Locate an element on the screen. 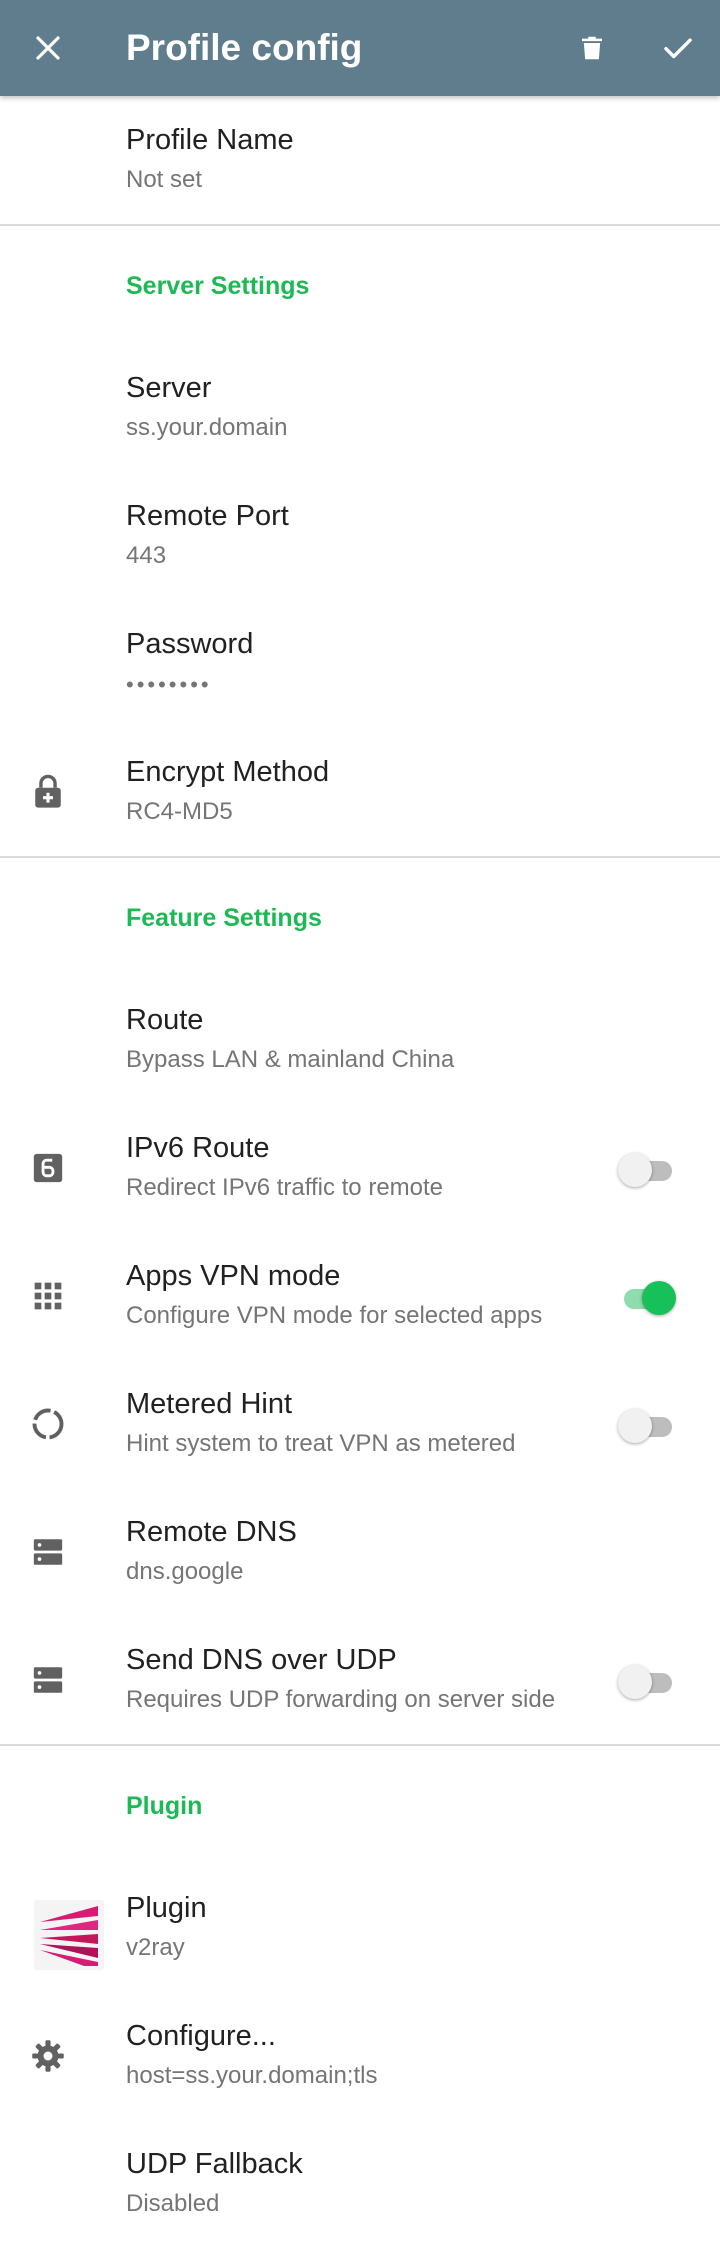 The height and width of the screenshot is (2248, 720). feature-settings-header: Feature Settings is located at coordinates (360, 917).